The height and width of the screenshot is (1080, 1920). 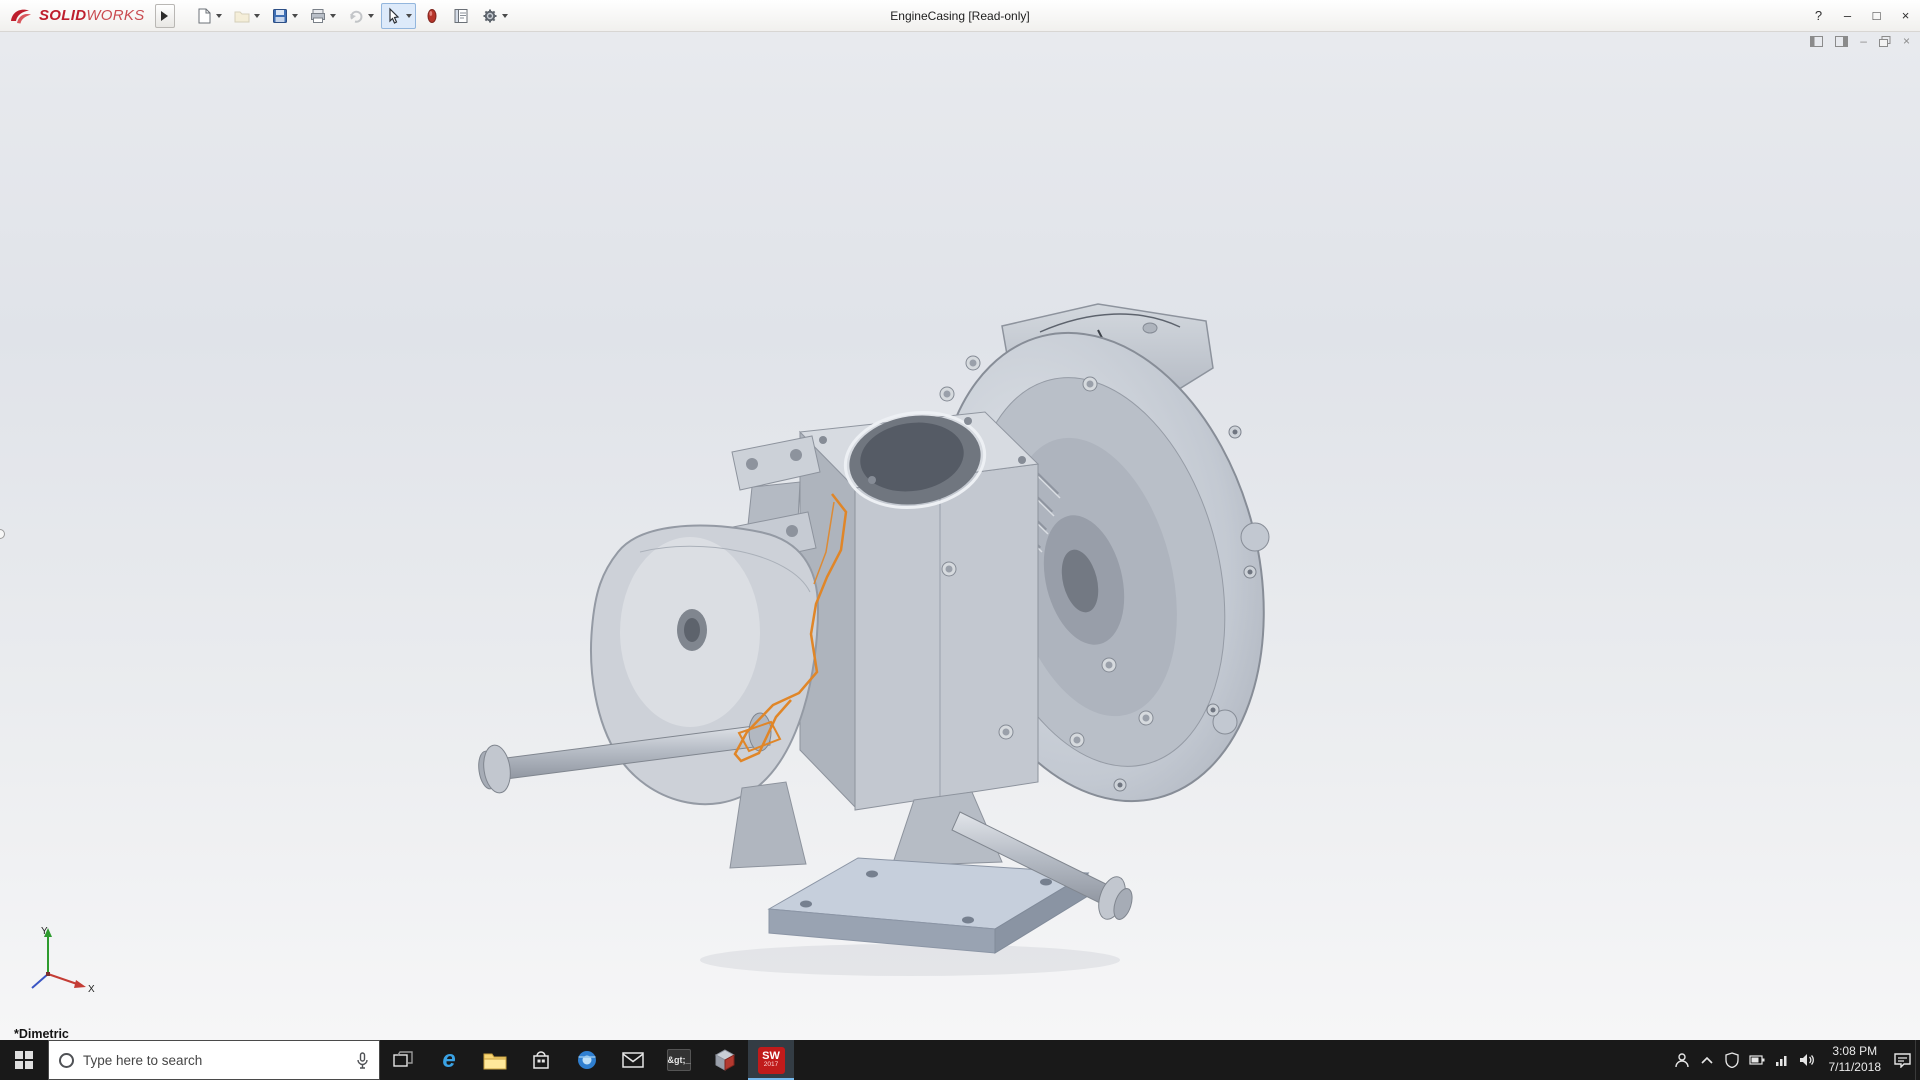 I want to click on document-restore-button, so click(x=1884, y=41).